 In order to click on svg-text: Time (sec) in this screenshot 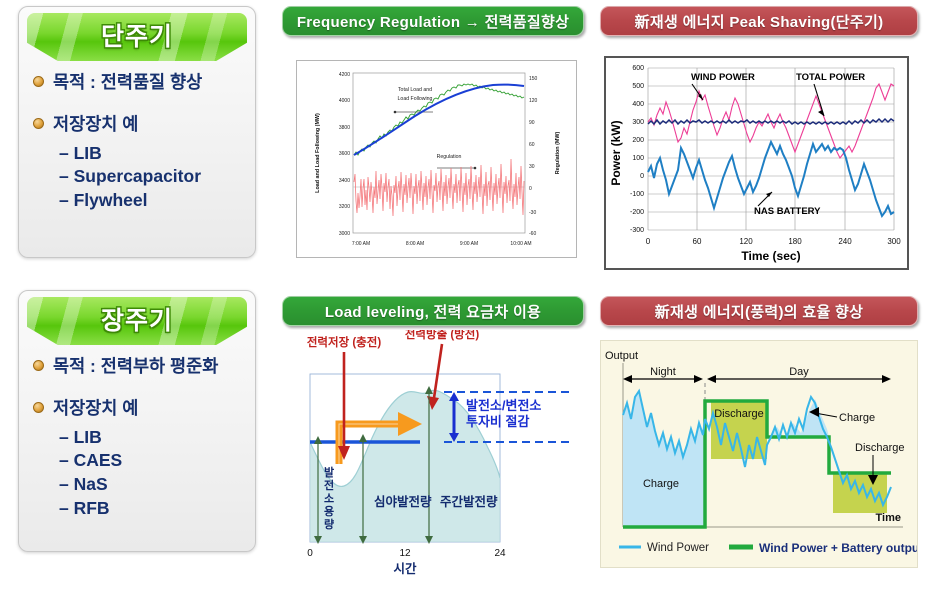, I will do `click(770, 256)`.